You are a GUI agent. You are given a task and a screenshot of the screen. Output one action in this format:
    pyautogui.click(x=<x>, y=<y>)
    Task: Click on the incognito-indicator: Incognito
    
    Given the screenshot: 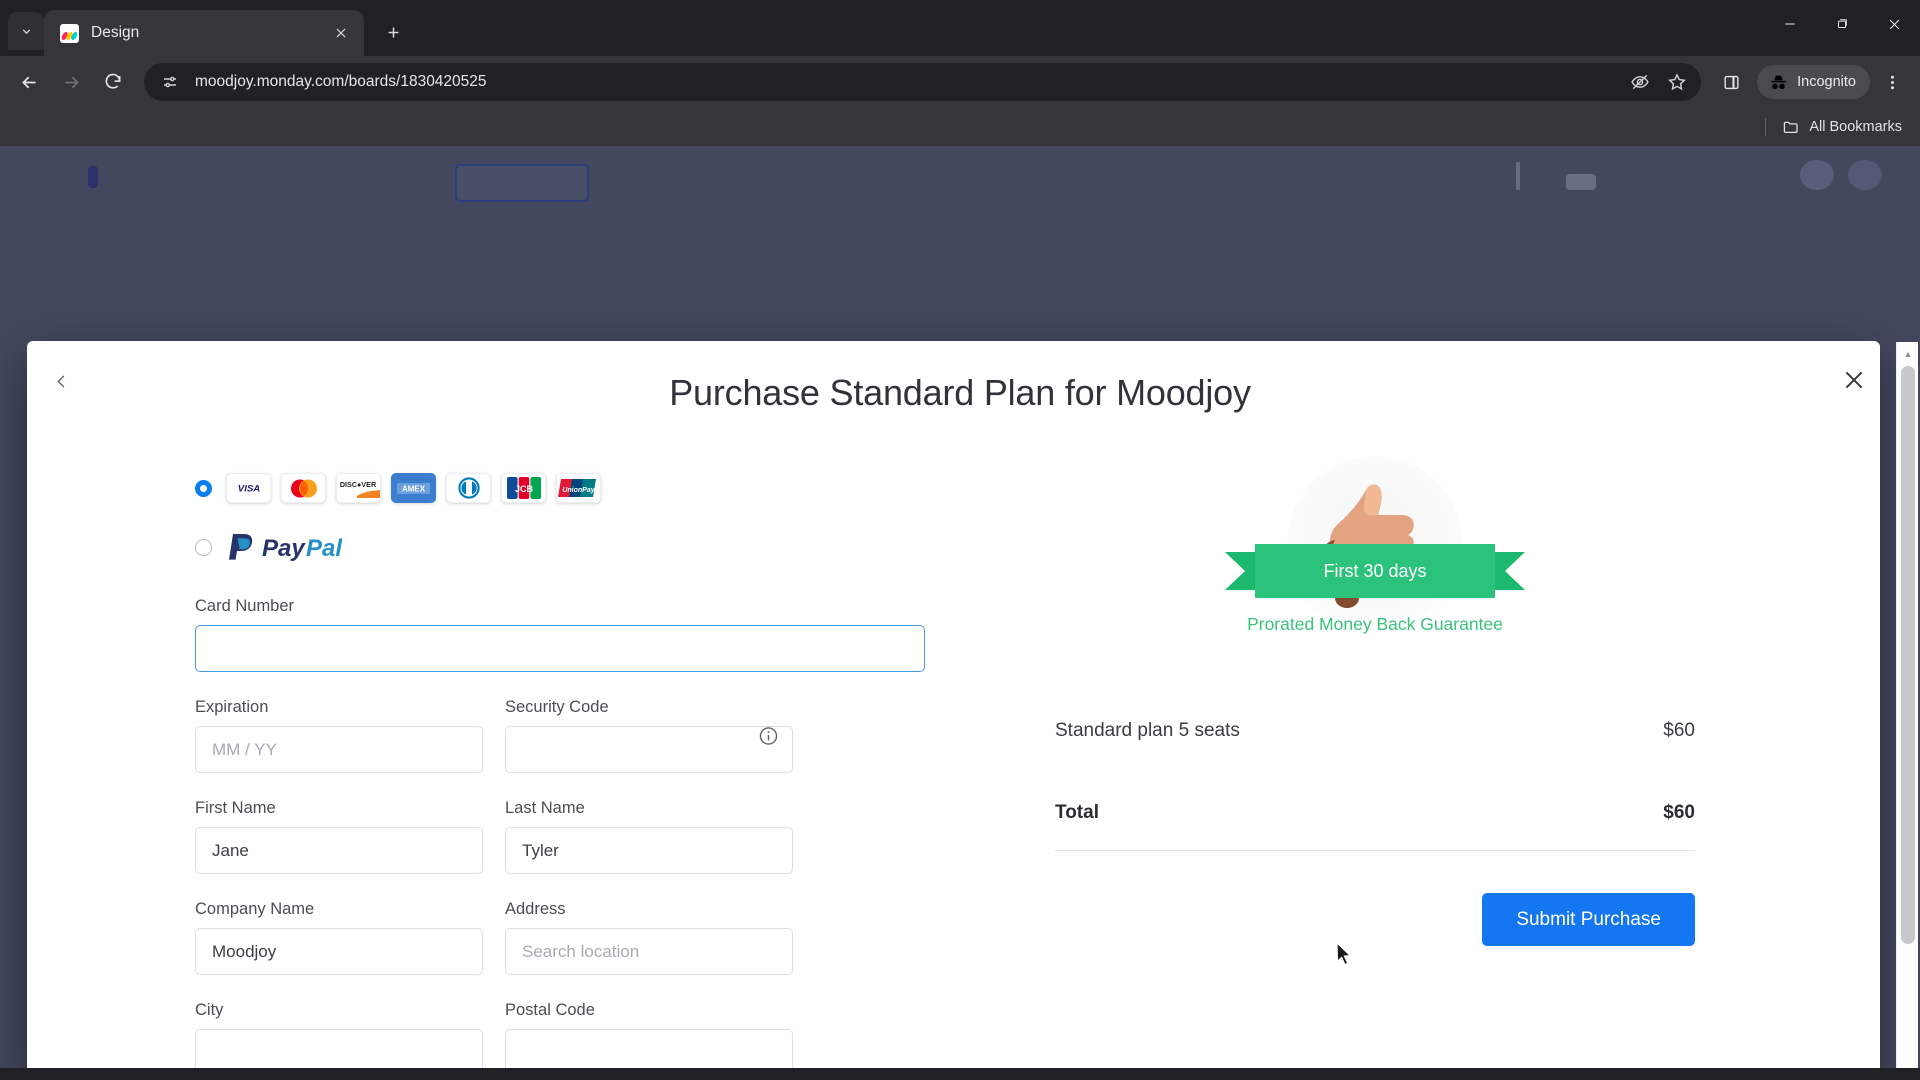 What is the action you would take?
    pyautogui.click(x=1813, y=82)
    